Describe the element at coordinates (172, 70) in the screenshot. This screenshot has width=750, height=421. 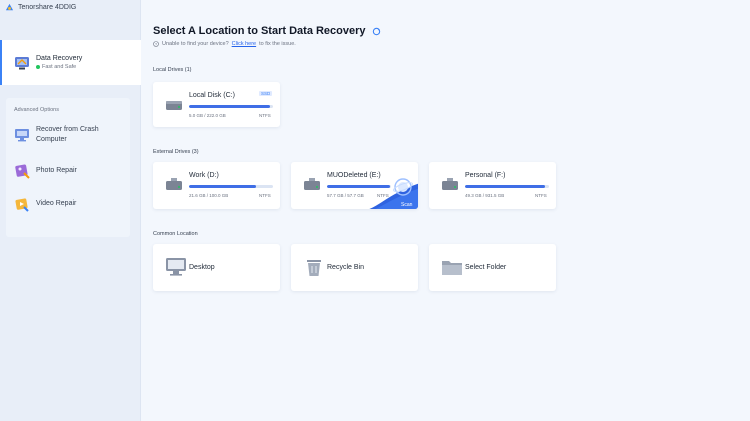
I see `local-drives-title: Local Drives (1)` at that location.